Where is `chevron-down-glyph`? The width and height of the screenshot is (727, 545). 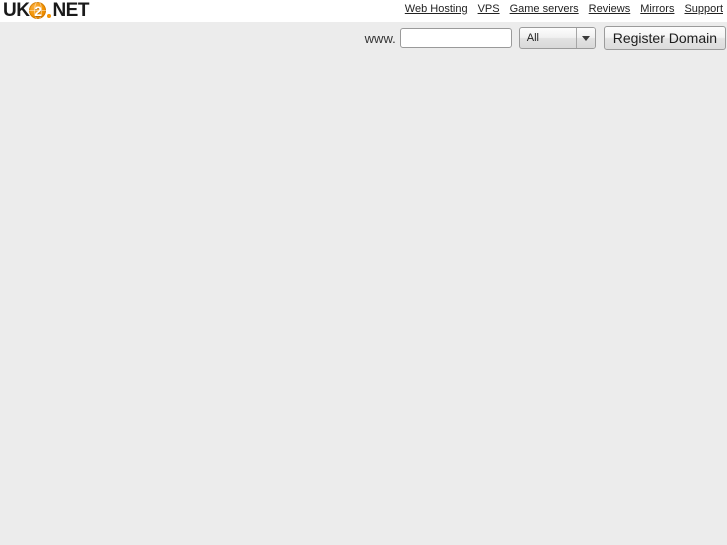 chevron-down-glyph is located at coordinates (585, 38).